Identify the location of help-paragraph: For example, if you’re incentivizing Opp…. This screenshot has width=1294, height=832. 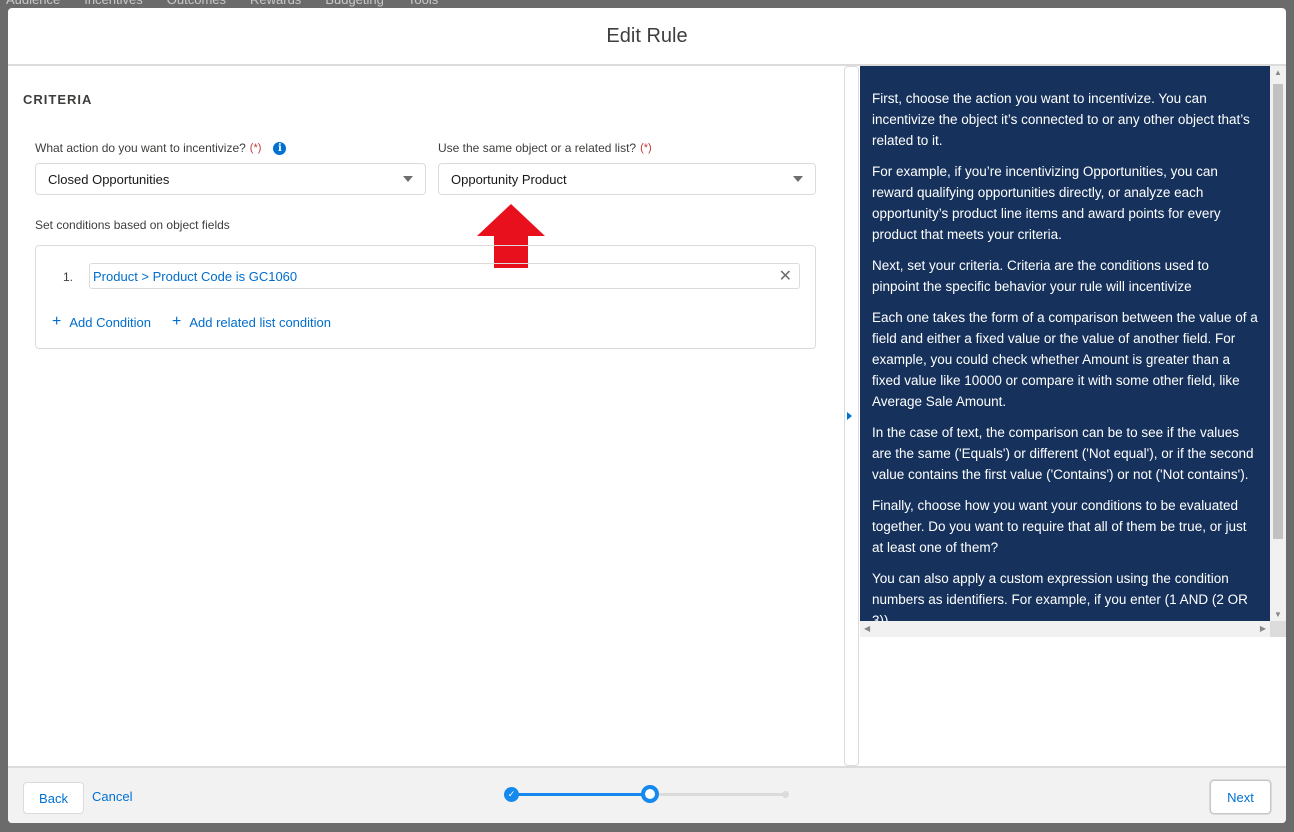
(1046, 203).